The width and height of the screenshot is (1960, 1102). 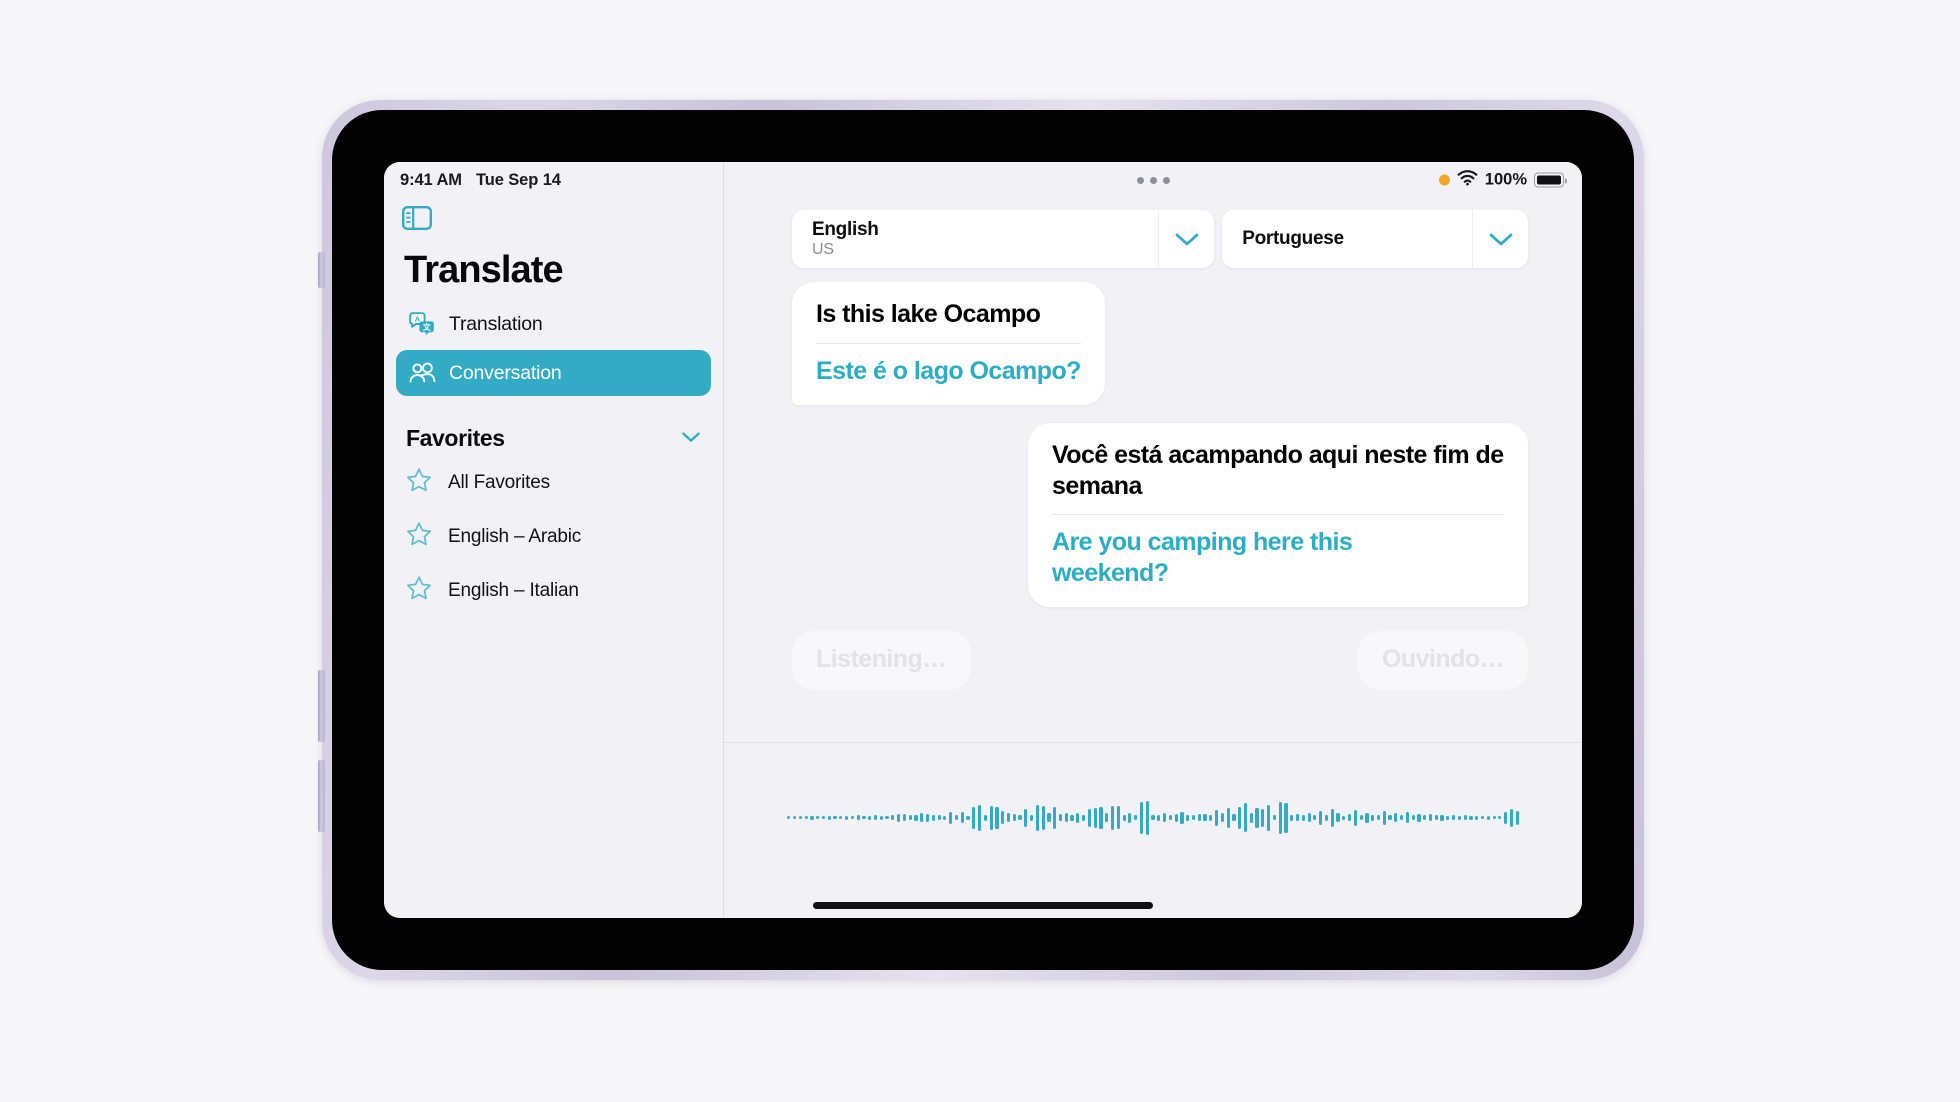 What do you see at coordinates (1505, 179) in the screenshot?
I see `battery-percent-label: 100%` at bounding box center [1505, 179].